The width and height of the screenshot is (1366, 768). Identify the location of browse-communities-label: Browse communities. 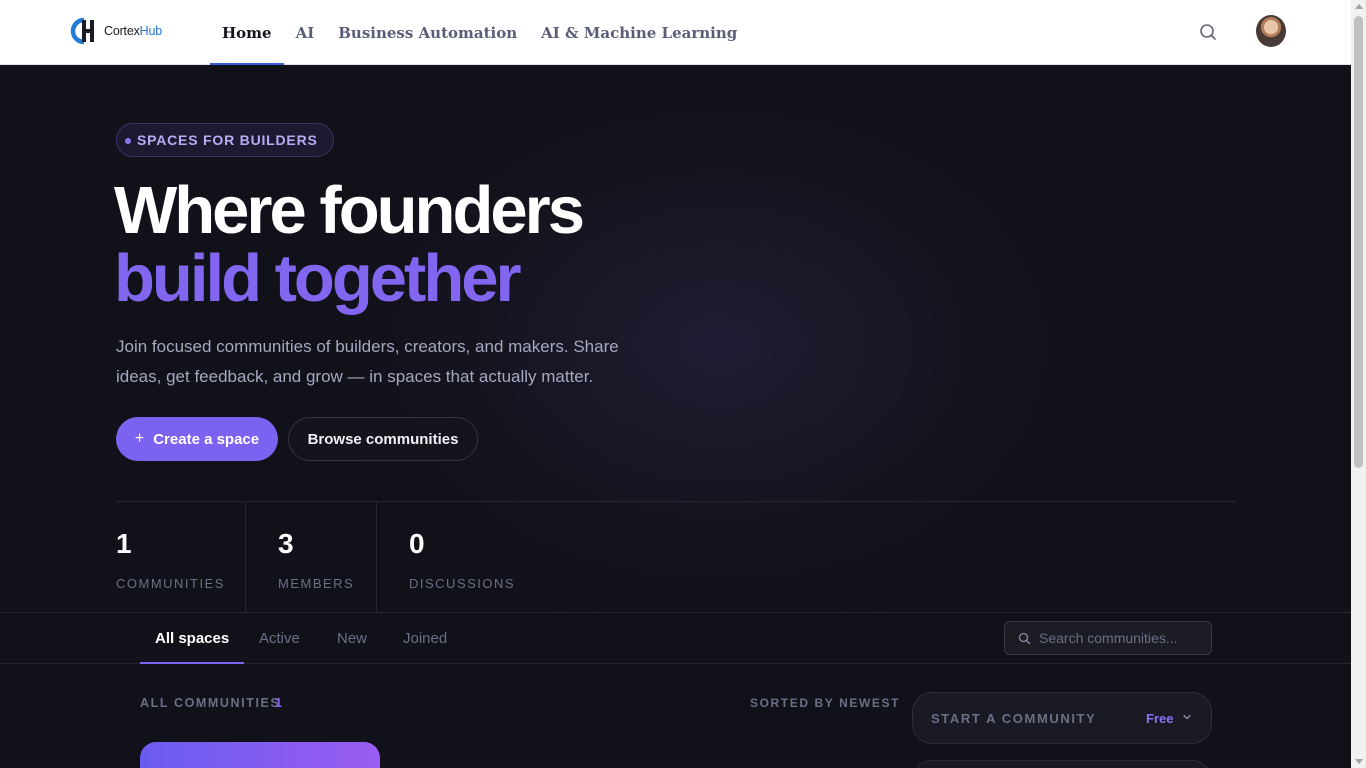
(383, 439).